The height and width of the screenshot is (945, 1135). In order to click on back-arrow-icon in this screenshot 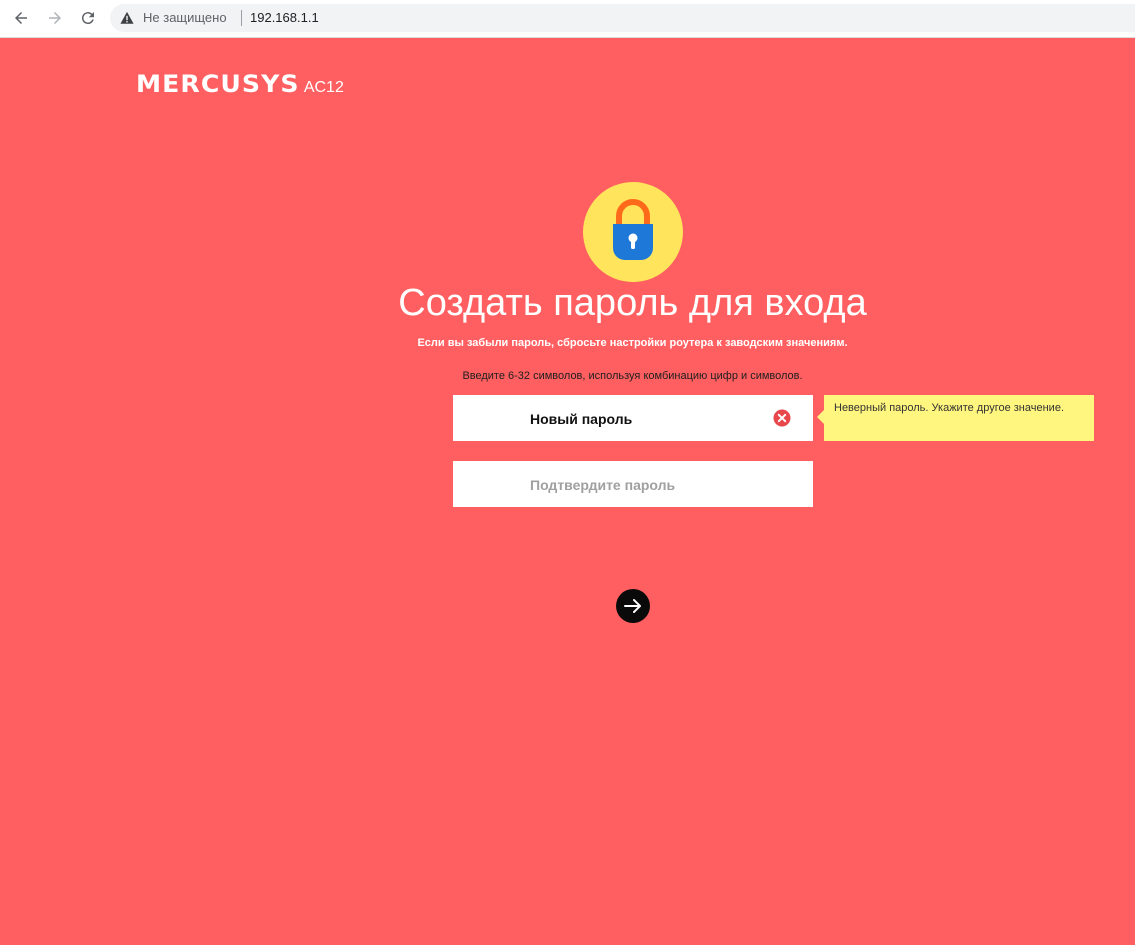, I will do `click(21, 18)`.